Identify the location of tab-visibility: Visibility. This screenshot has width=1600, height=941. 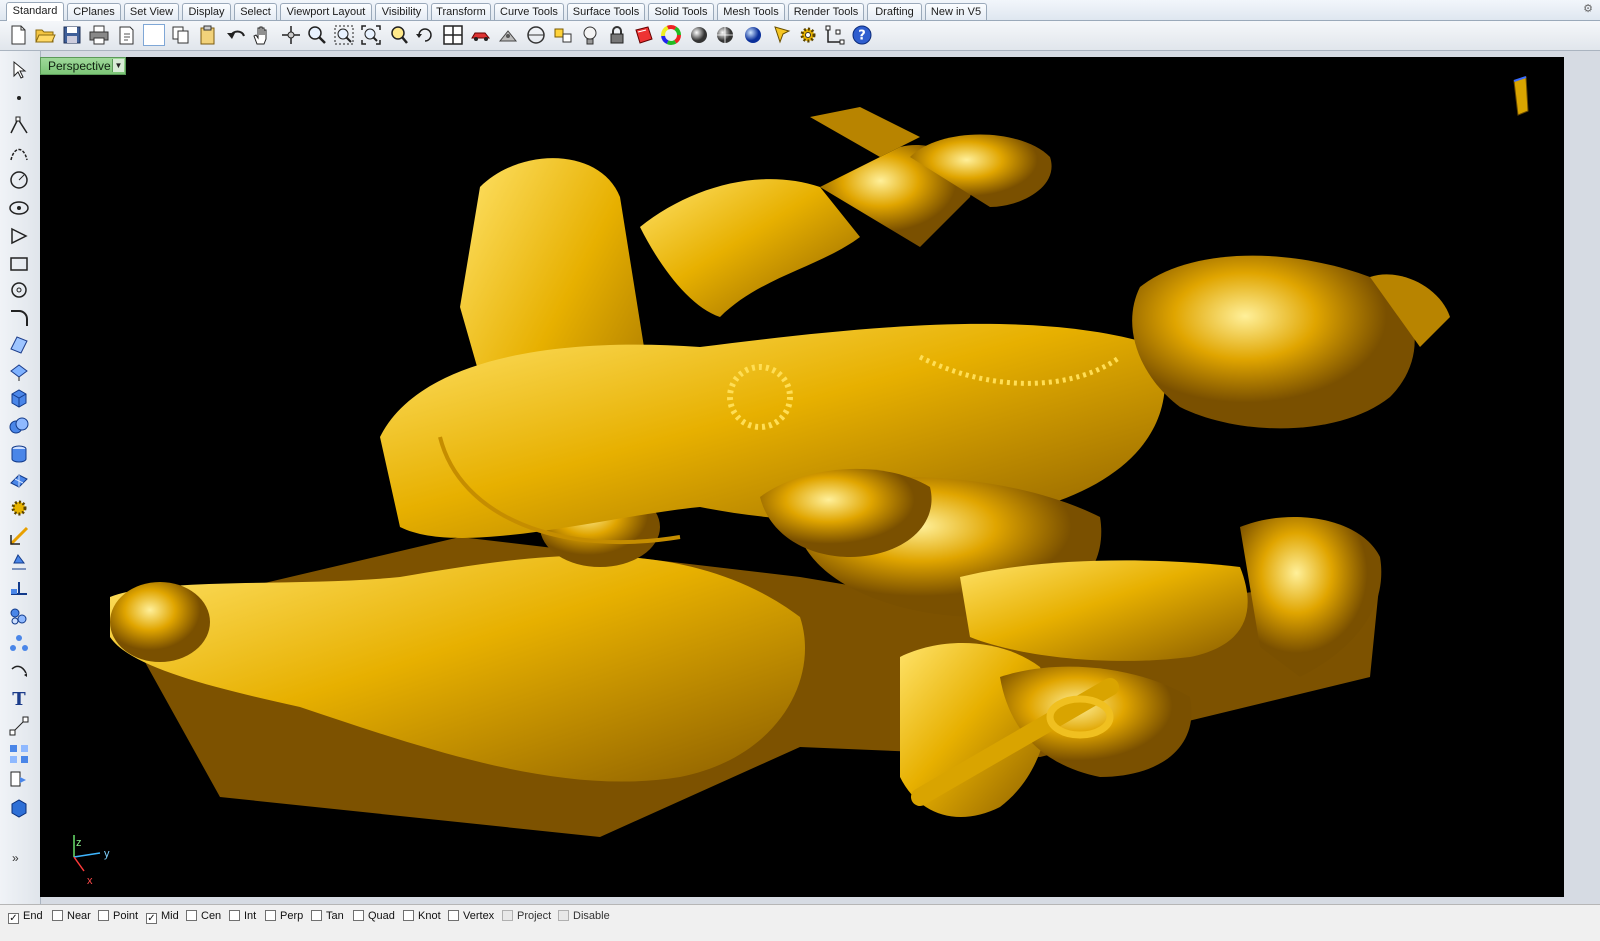
(401, 11).